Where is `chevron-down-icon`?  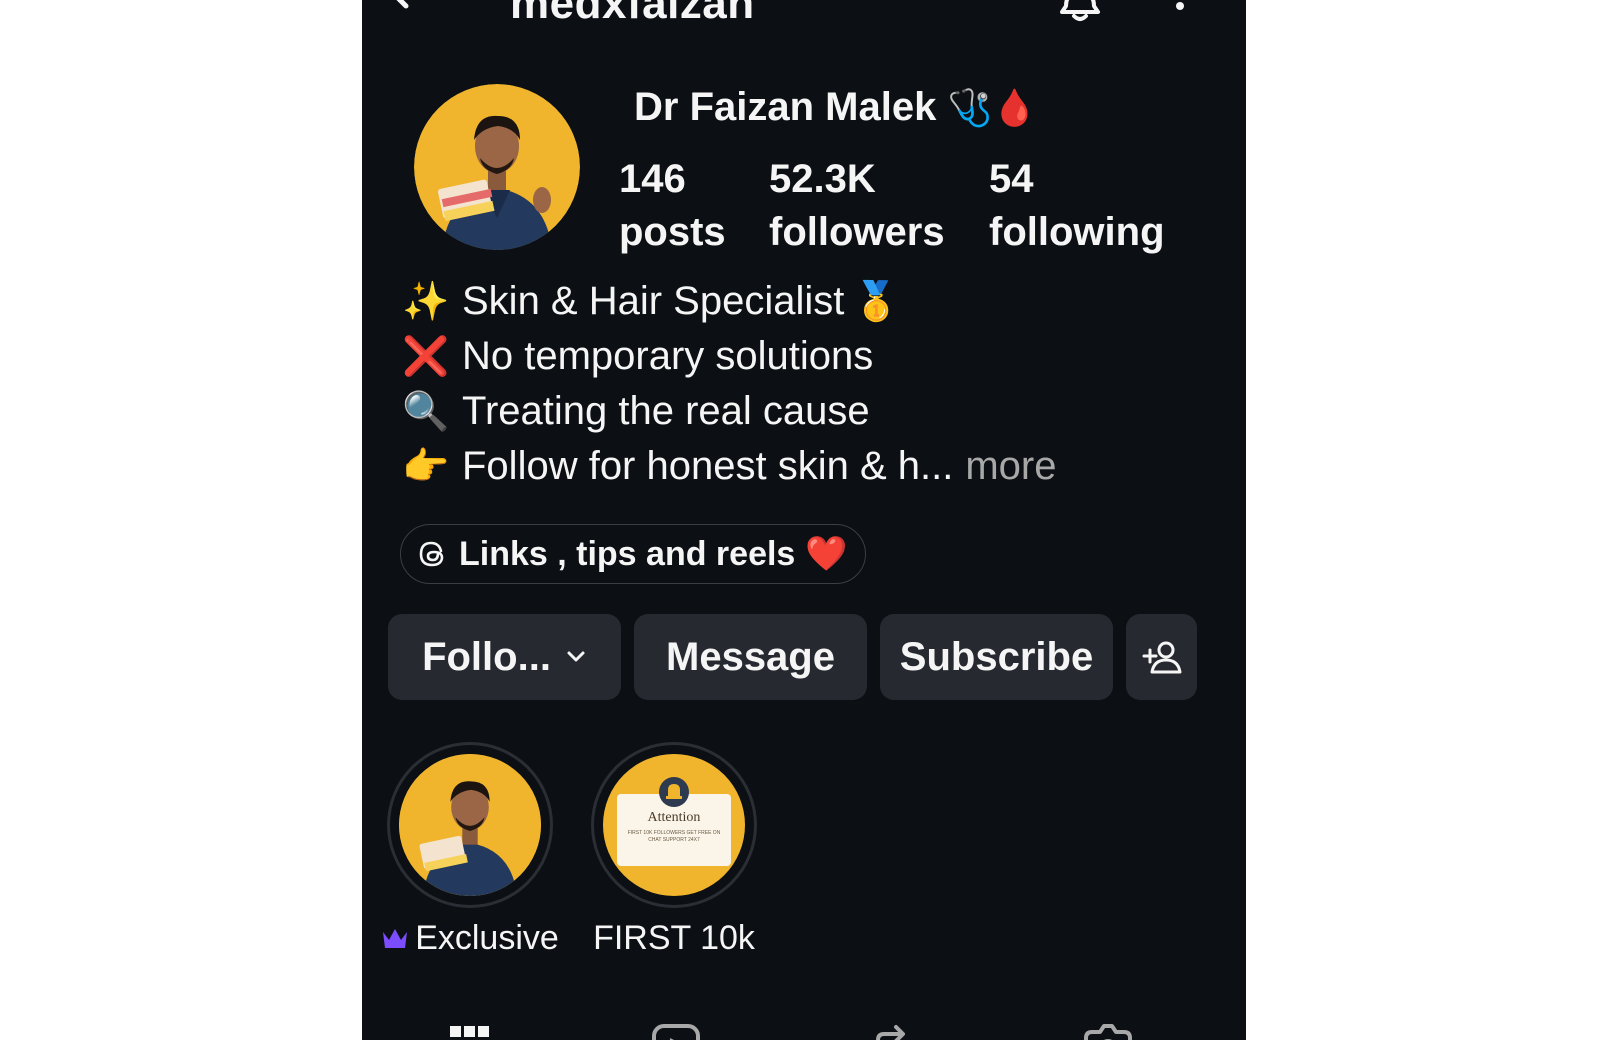 chevron-down-icon is located at coordinates (576, 656).